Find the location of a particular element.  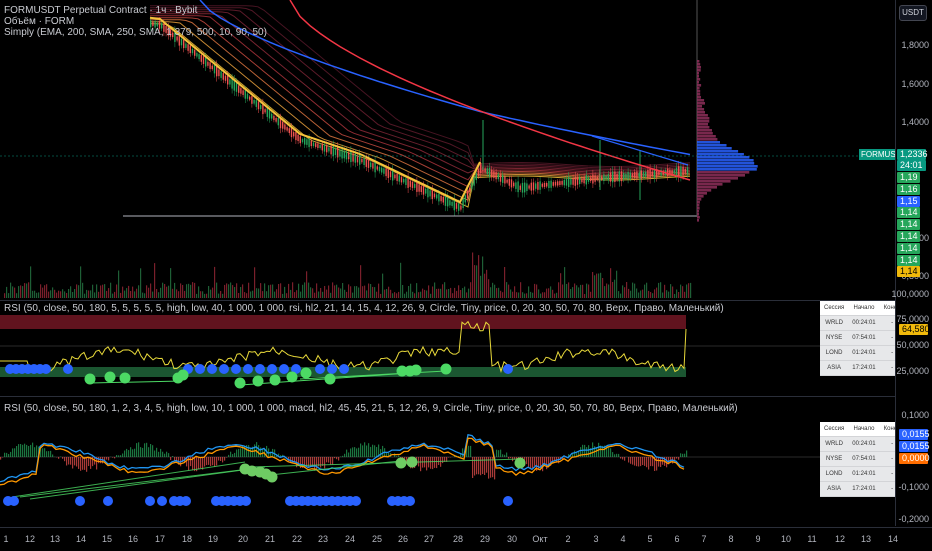

divergence-line is located at coordinates (128, 479).